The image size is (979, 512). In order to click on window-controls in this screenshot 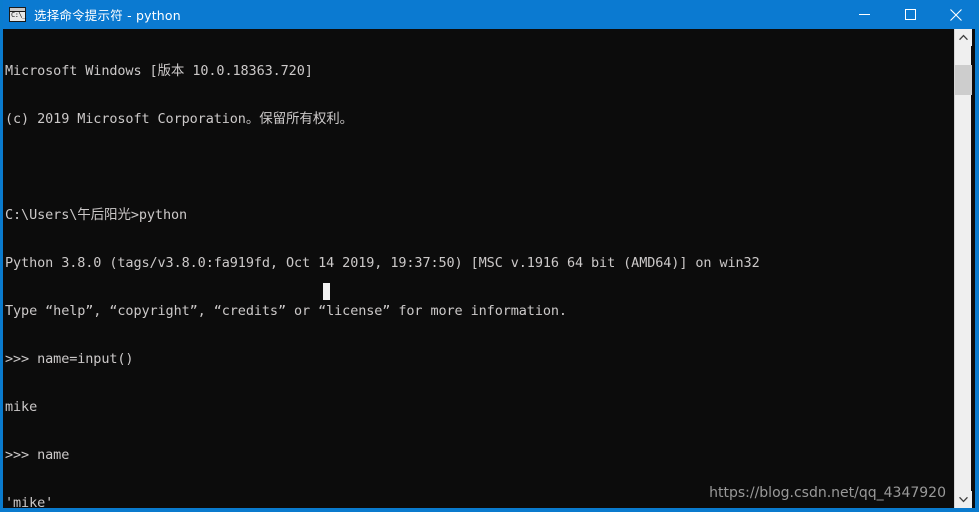, I will do `click(908, 14)`.